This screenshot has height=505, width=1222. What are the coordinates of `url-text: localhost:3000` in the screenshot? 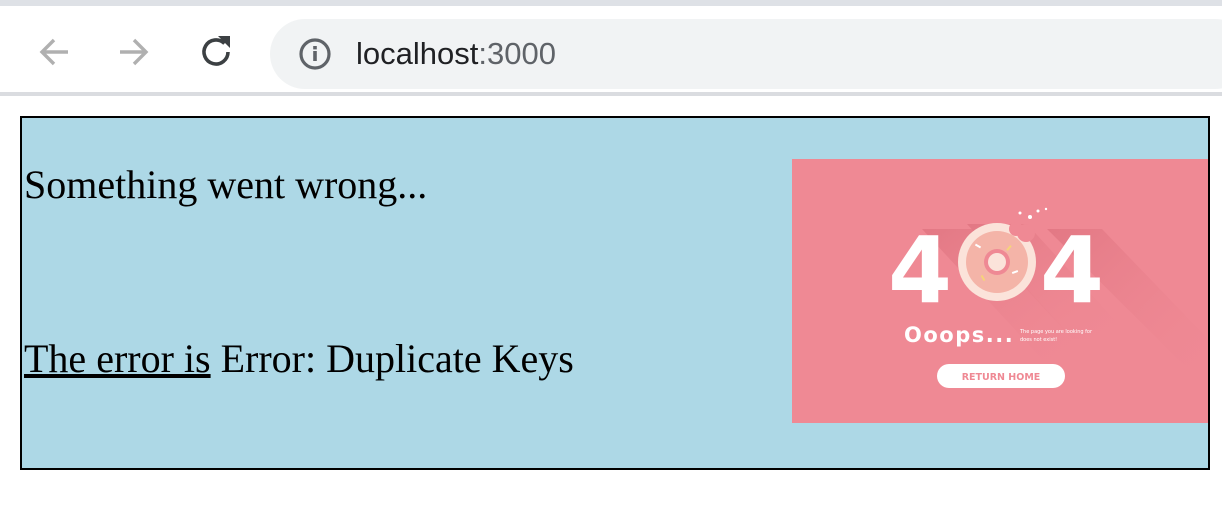 It's located at (456, 54).